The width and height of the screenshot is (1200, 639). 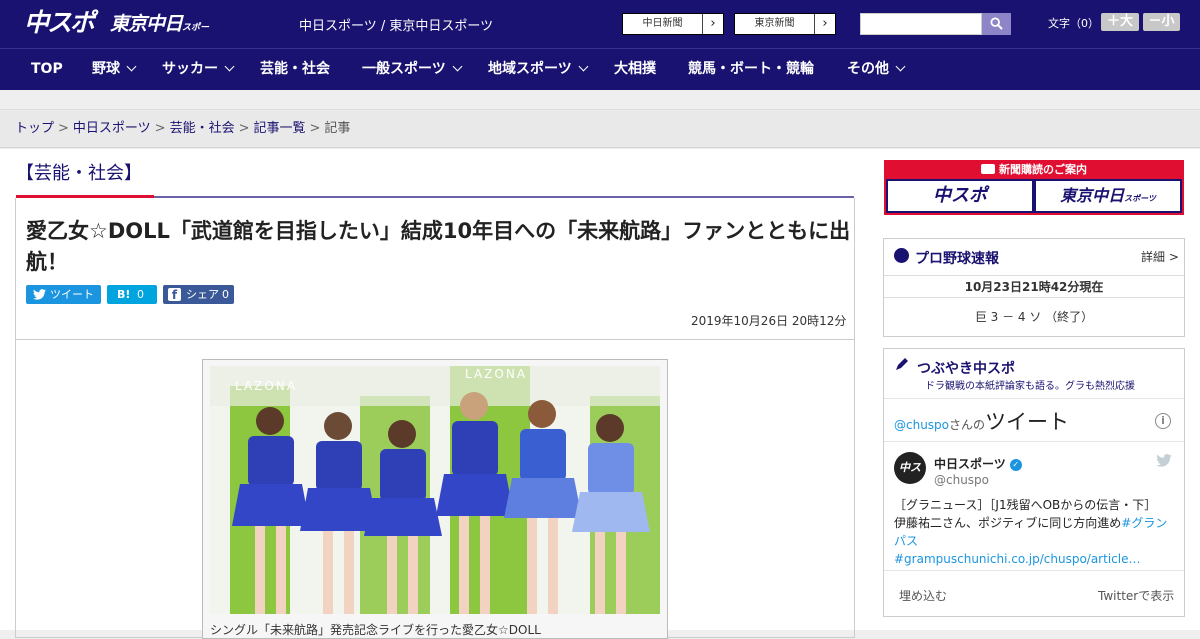 What do you see at coordinates (600, 100) in the screenshot?
I see `spacer-band` at bounding box center [600, 100].